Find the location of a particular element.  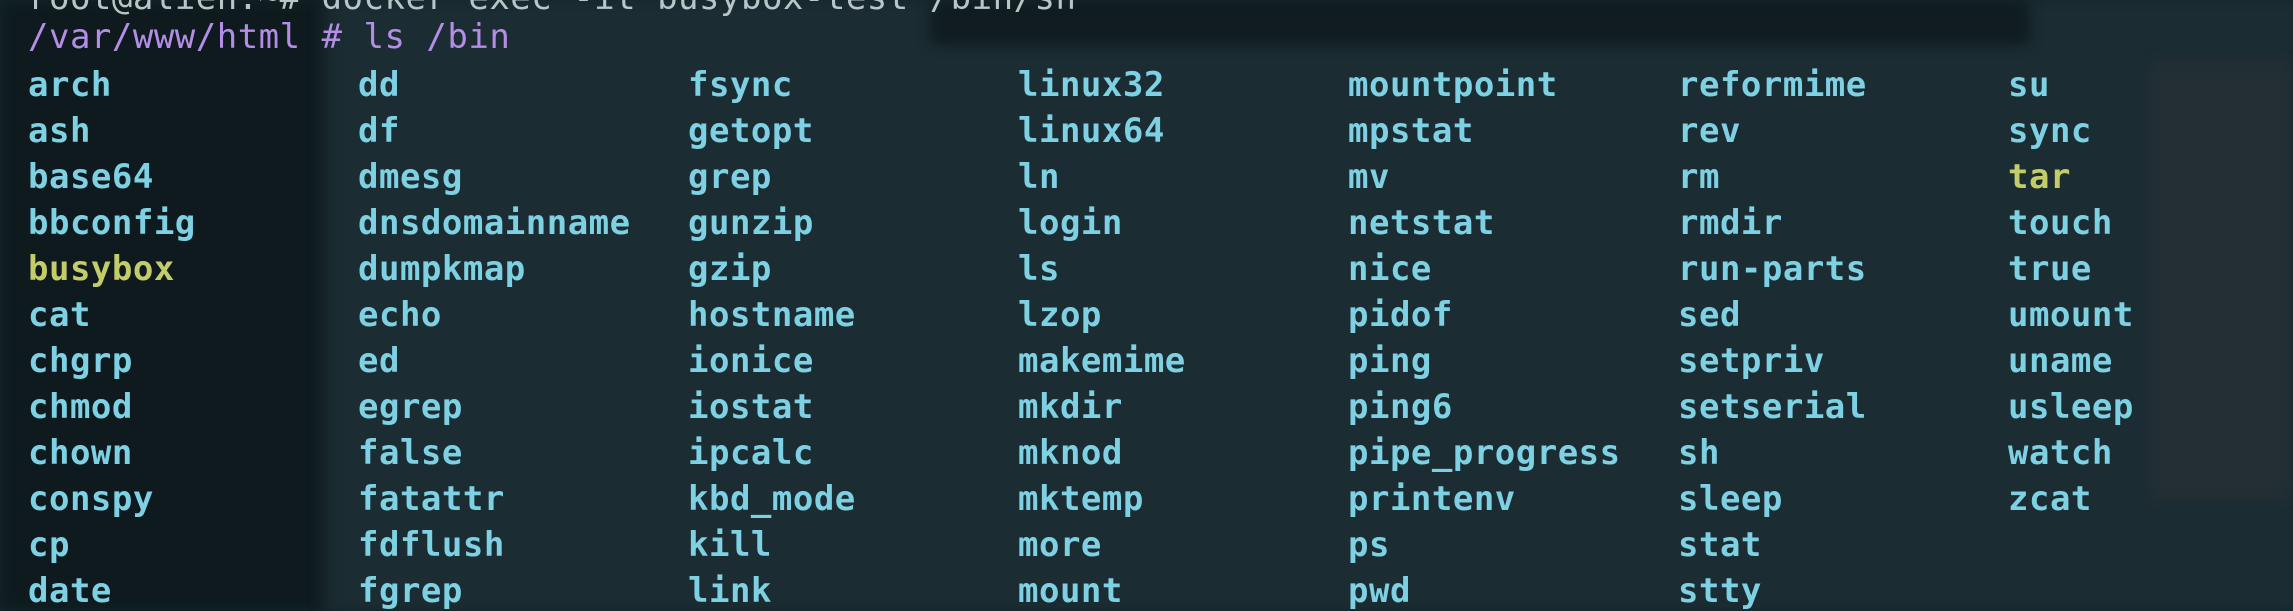

file-entry: link is located at coordinates (730, 591).